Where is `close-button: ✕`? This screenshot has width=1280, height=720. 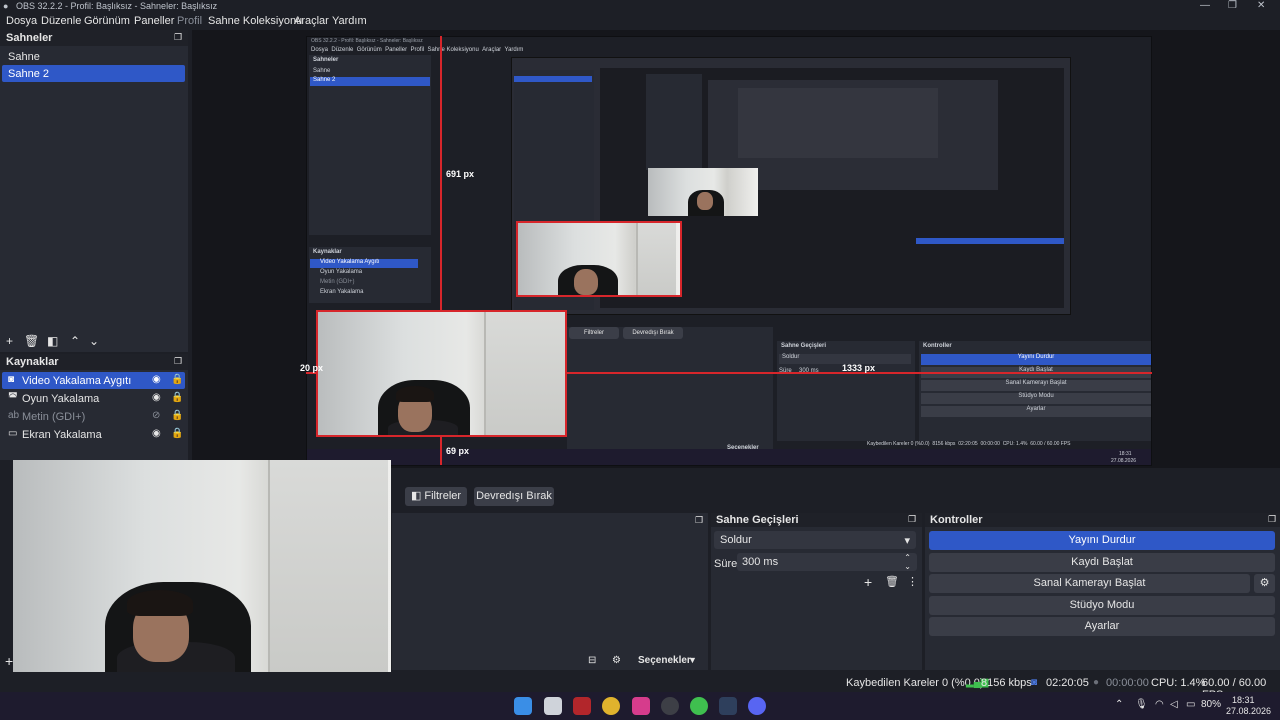
close-button: ✕ is located at coordinates (1261, 5).